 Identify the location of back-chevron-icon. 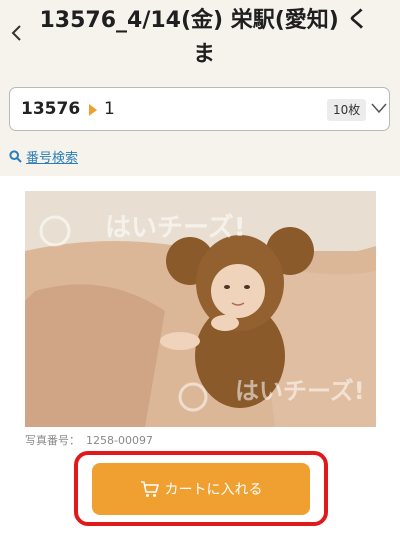
(17, 33).